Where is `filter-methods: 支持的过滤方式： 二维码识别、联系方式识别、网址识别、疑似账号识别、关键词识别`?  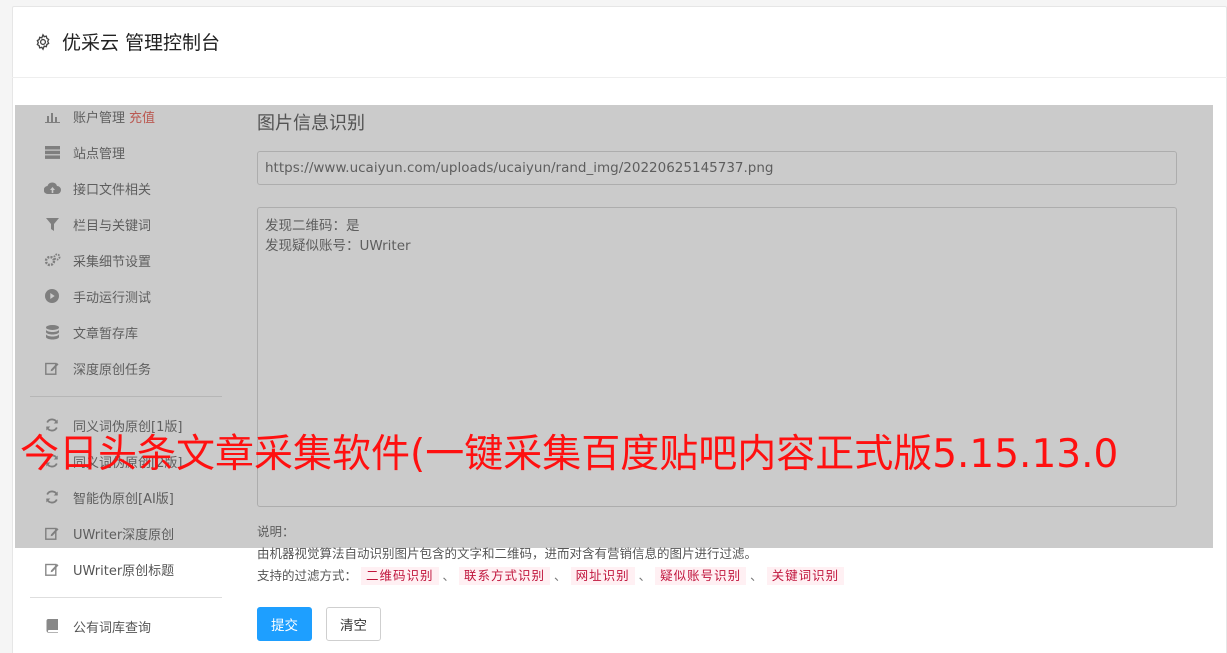 filter-methods: 支持的过滤方式： 二维码识别、联系方式识别、网址识别、疑似账号识别、关键词识别 is located at coordinates (717, 576).